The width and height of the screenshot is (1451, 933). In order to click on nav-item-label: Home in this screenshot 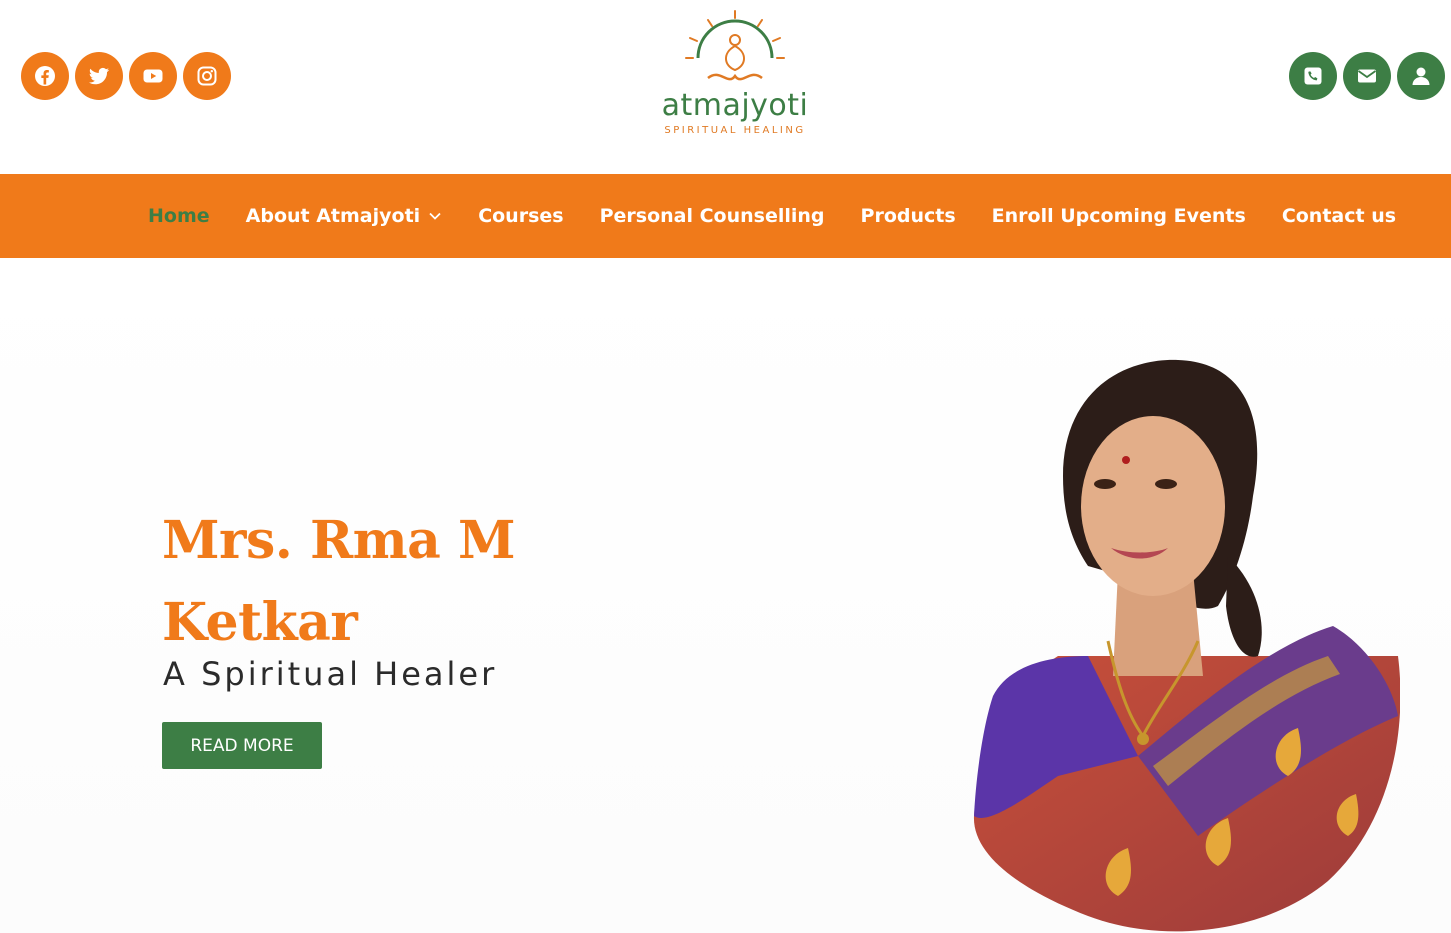, I will do `click(179, 216)`.